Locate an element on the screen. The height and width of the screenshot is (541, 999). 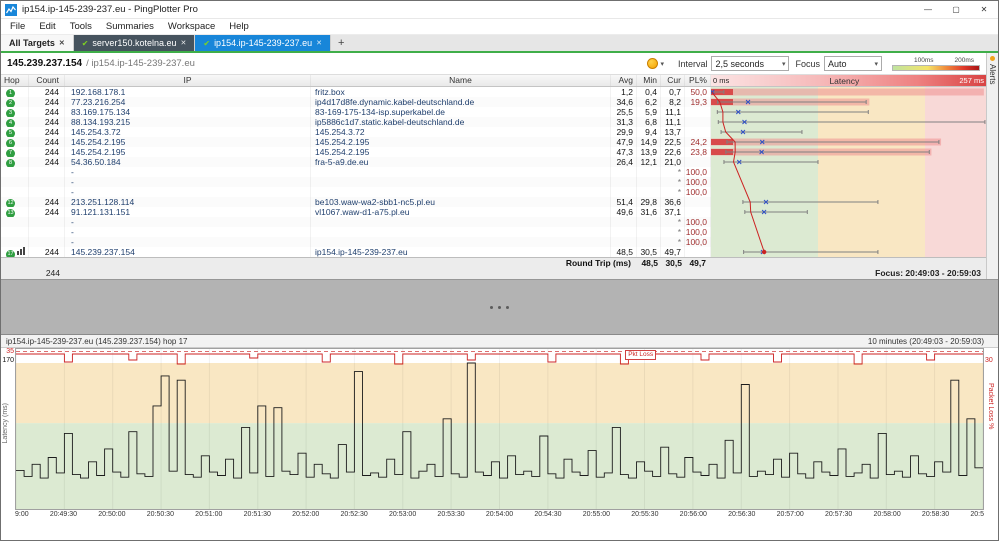
hop-number-badge: 1 is located at coordinates (10, 93).